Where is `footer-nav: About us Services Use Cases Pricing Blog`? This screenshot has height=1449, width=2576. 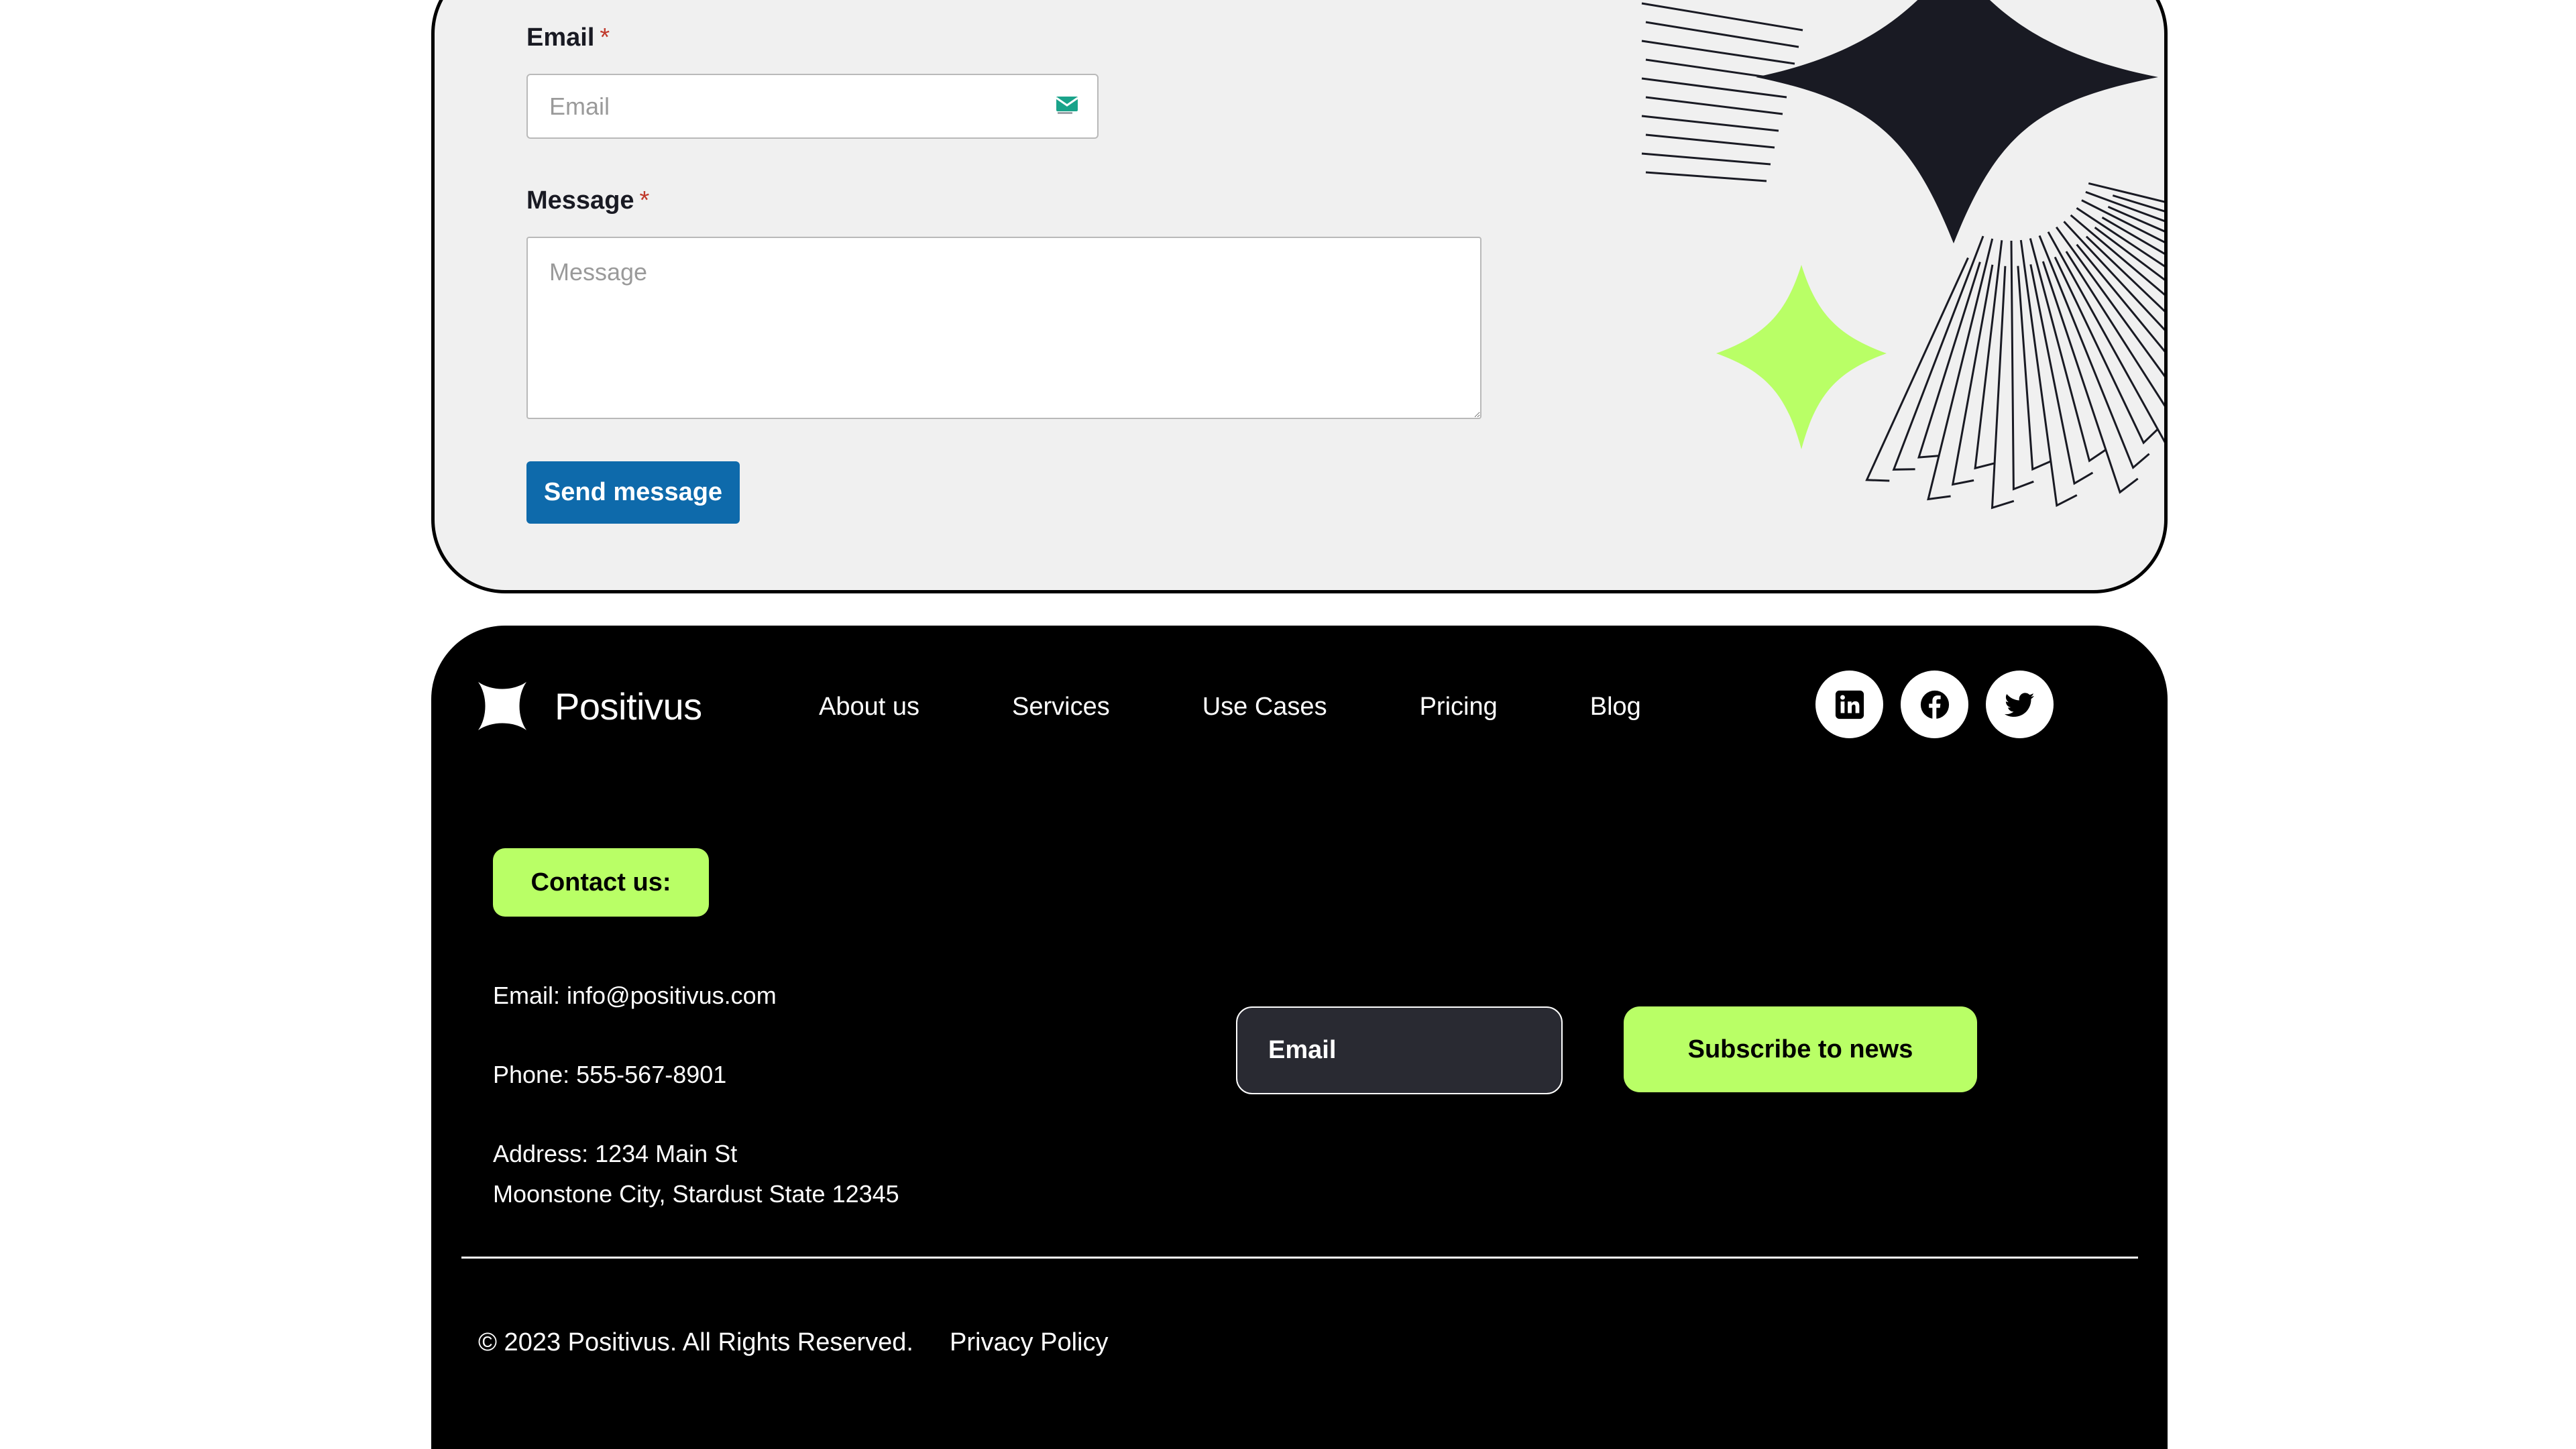 footer-nav: About us Services Use Cases Pricing Blog is located at coordinates (1230, 707).